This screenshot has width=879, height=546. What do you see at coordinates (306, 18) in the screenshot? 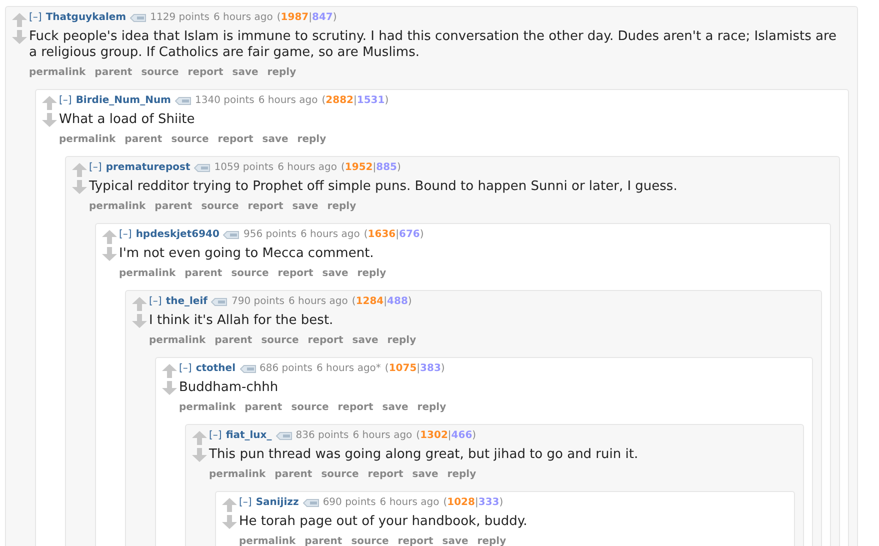
I see `vote-breakdown: (1987|847)` at bounding box center [306, 18].